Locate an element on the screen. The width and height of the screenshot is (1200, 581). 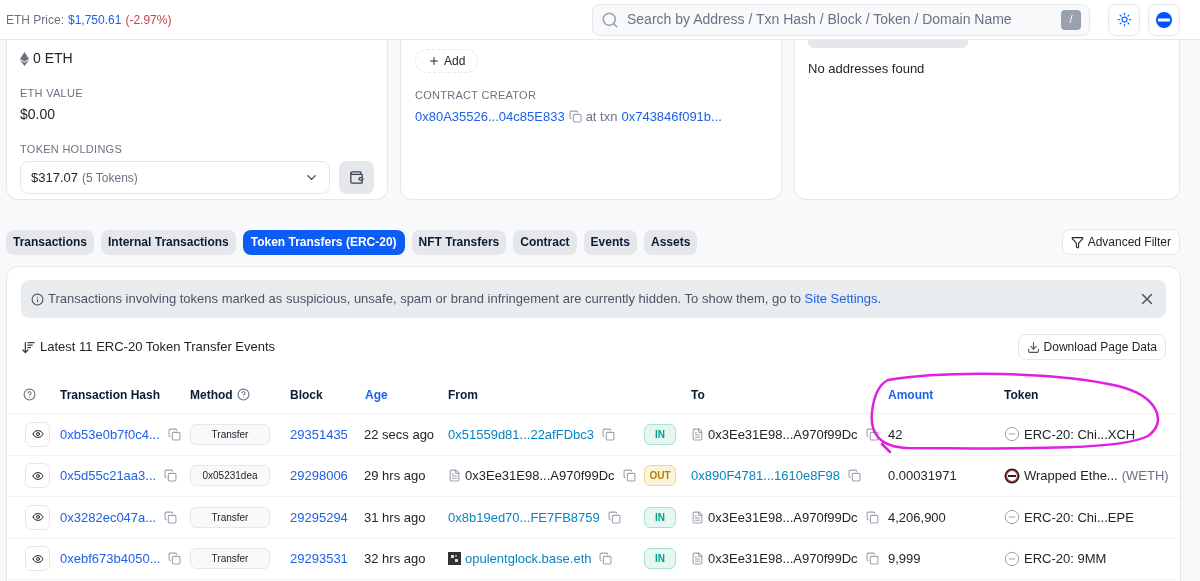
network-button is located at coordinates (1164, 19).